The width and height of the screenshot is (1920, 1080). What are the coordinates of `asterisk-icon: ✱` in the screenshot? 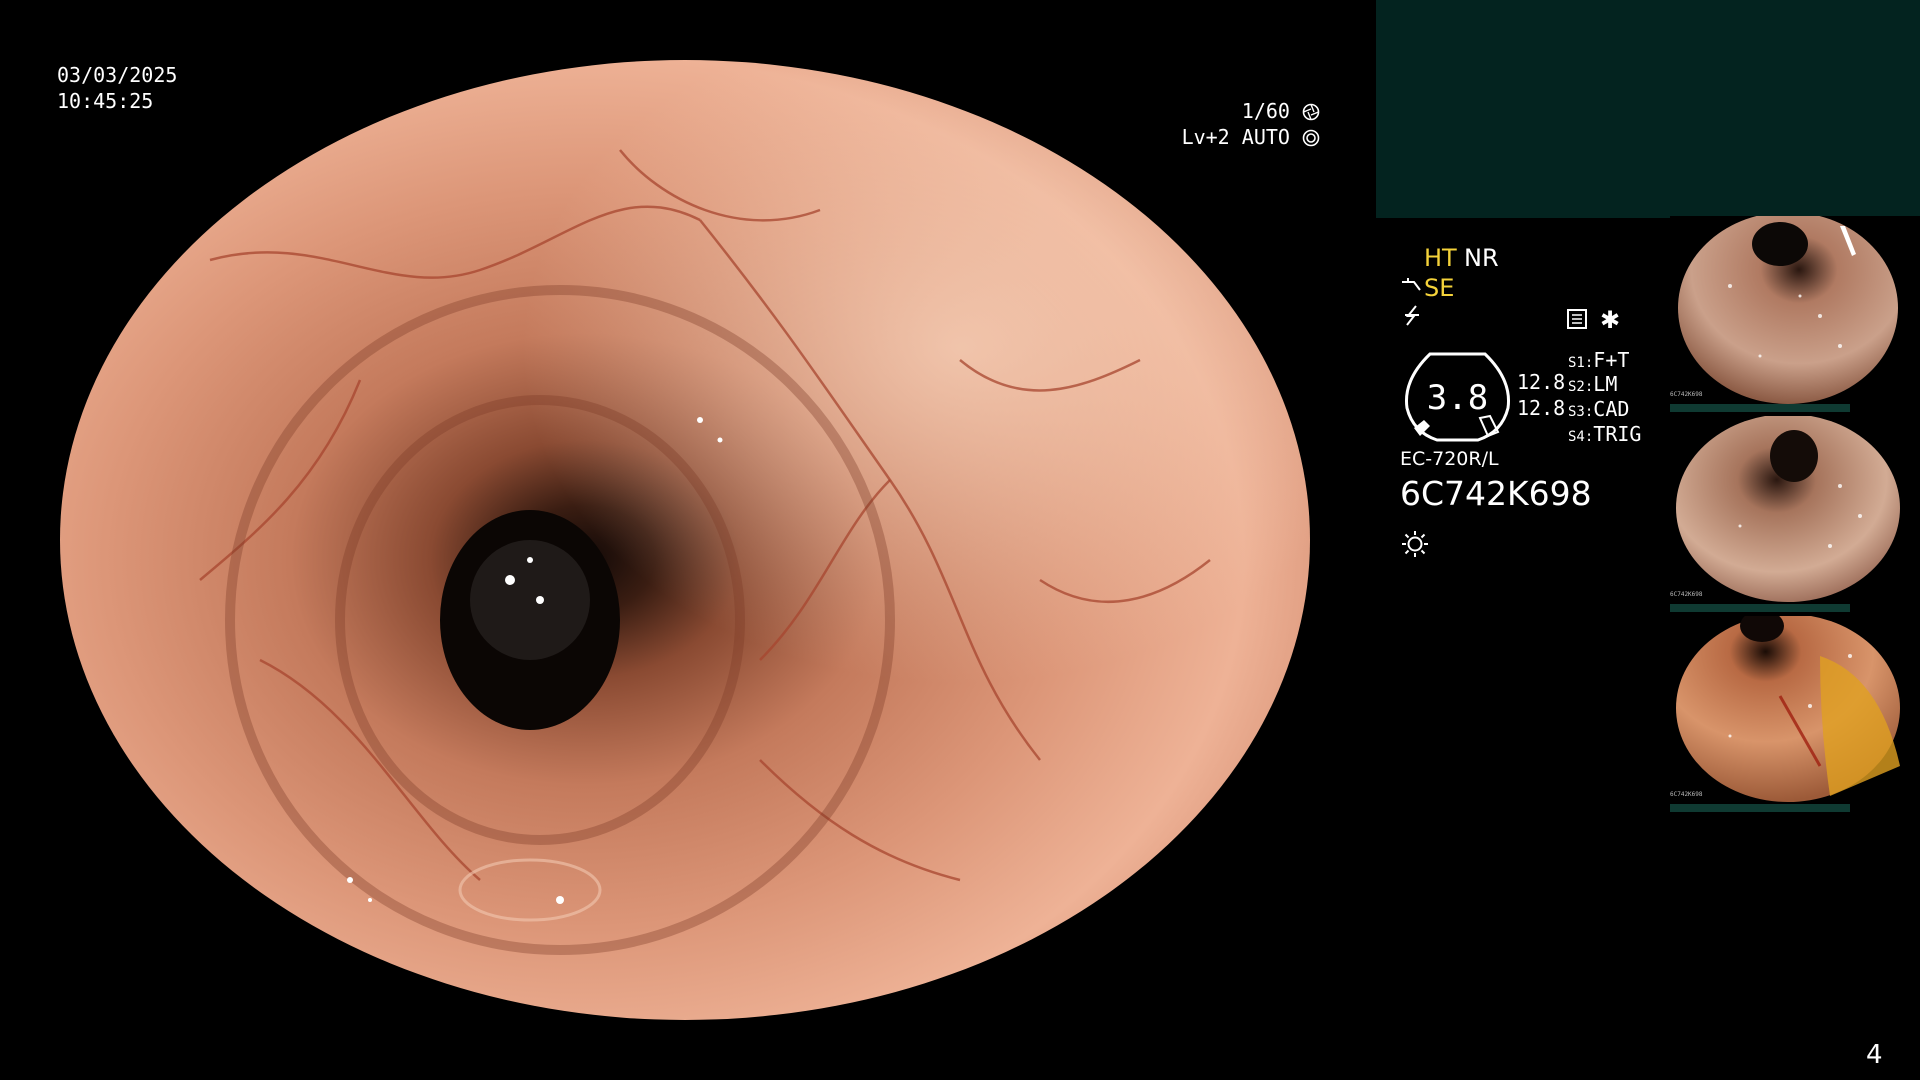 It's located at (1610, 320).